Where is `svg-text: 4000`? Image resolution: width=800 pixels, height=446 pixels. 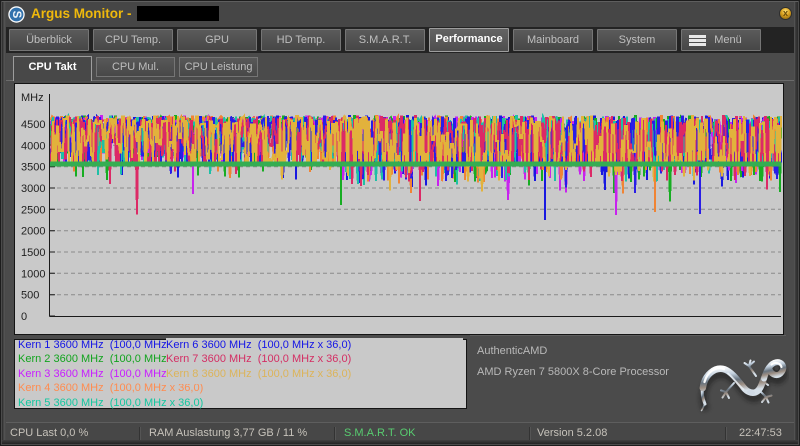
svg-text: 4000 is located at coordinates (33, 146).